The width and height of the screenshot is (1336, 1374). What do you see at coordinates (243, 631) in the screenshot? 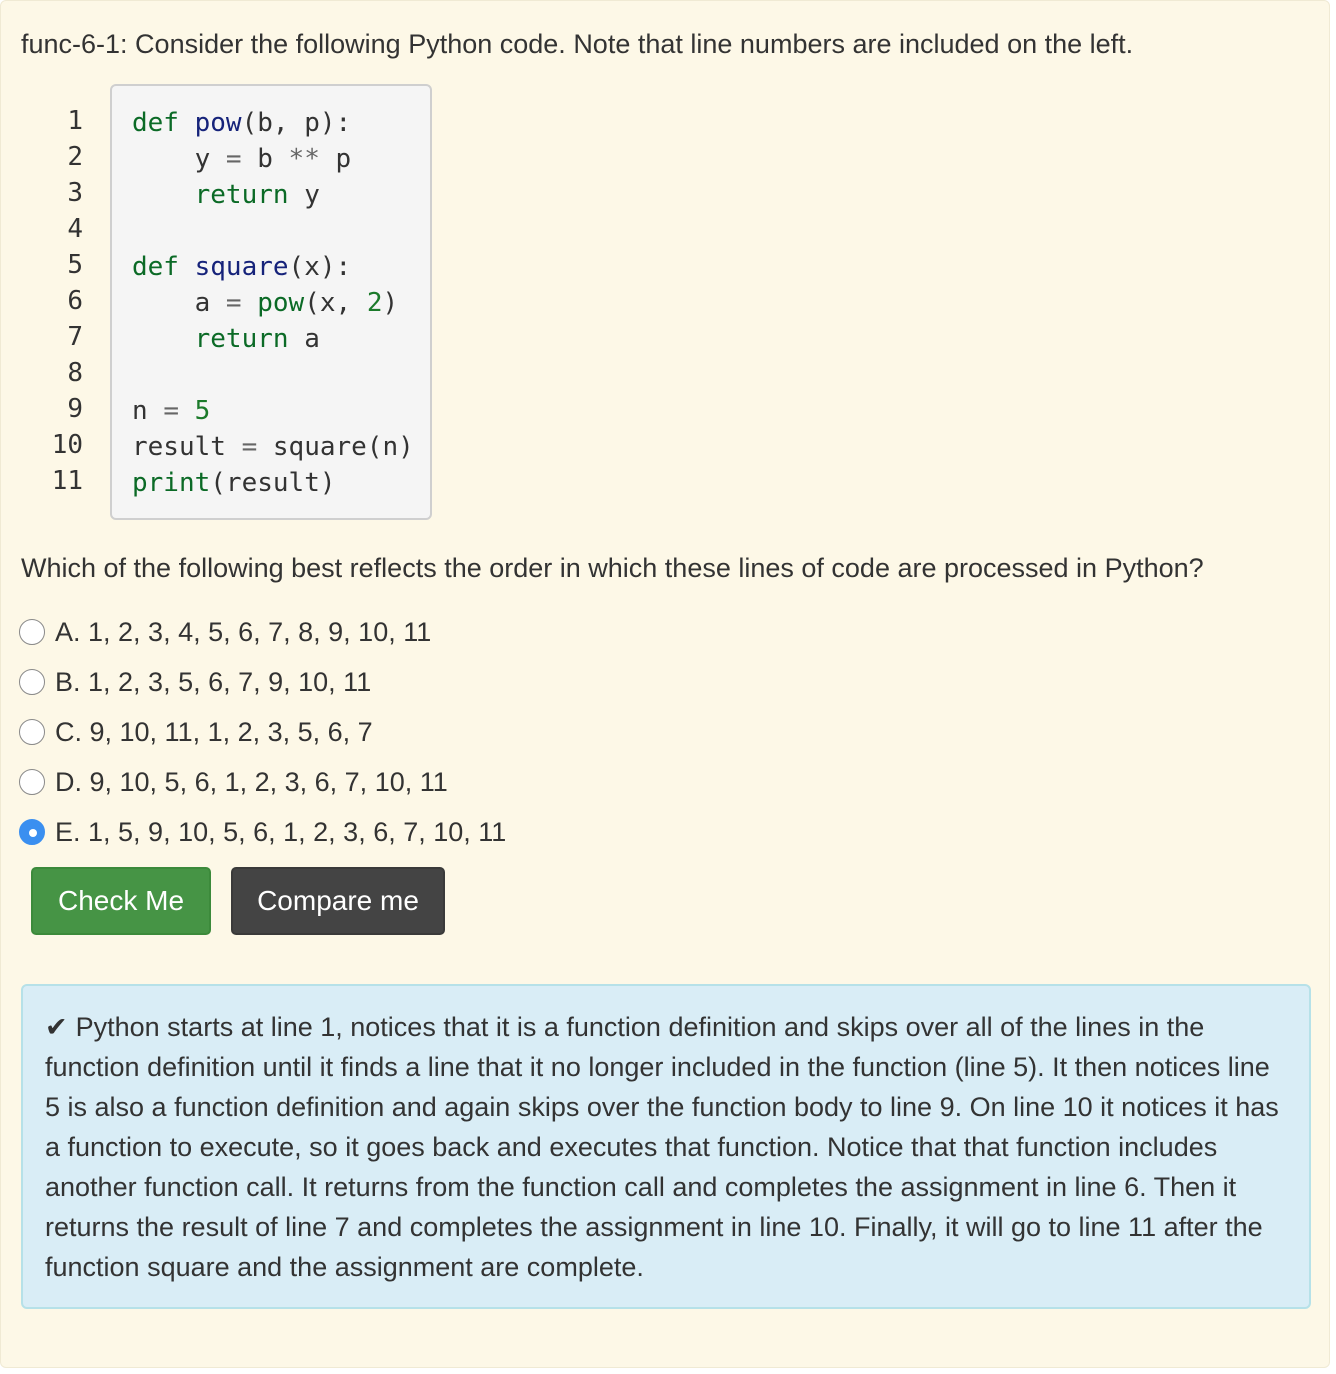
I see `answer-option-label: A. 1, 2, 3, 4, 5, 6, 7, 8, 9, 10, 11` at bounding box center [243, 631].